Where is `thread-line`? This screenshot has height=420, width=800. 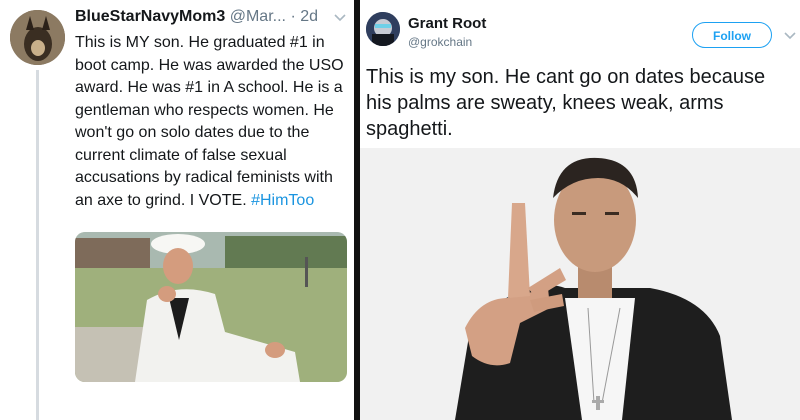
thread-line is located at coordinates (37, 245).